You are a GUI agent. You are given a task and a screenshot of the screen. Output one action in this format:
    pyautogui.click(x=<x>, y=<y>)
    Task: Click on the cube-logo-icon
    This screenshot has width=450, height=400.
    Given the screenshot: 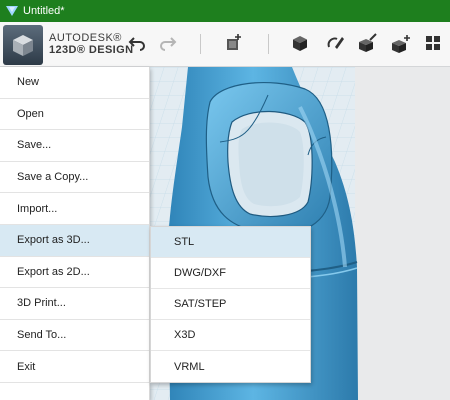 What is the action you would take?
    pyautogui.click(x=23, y=45)
    